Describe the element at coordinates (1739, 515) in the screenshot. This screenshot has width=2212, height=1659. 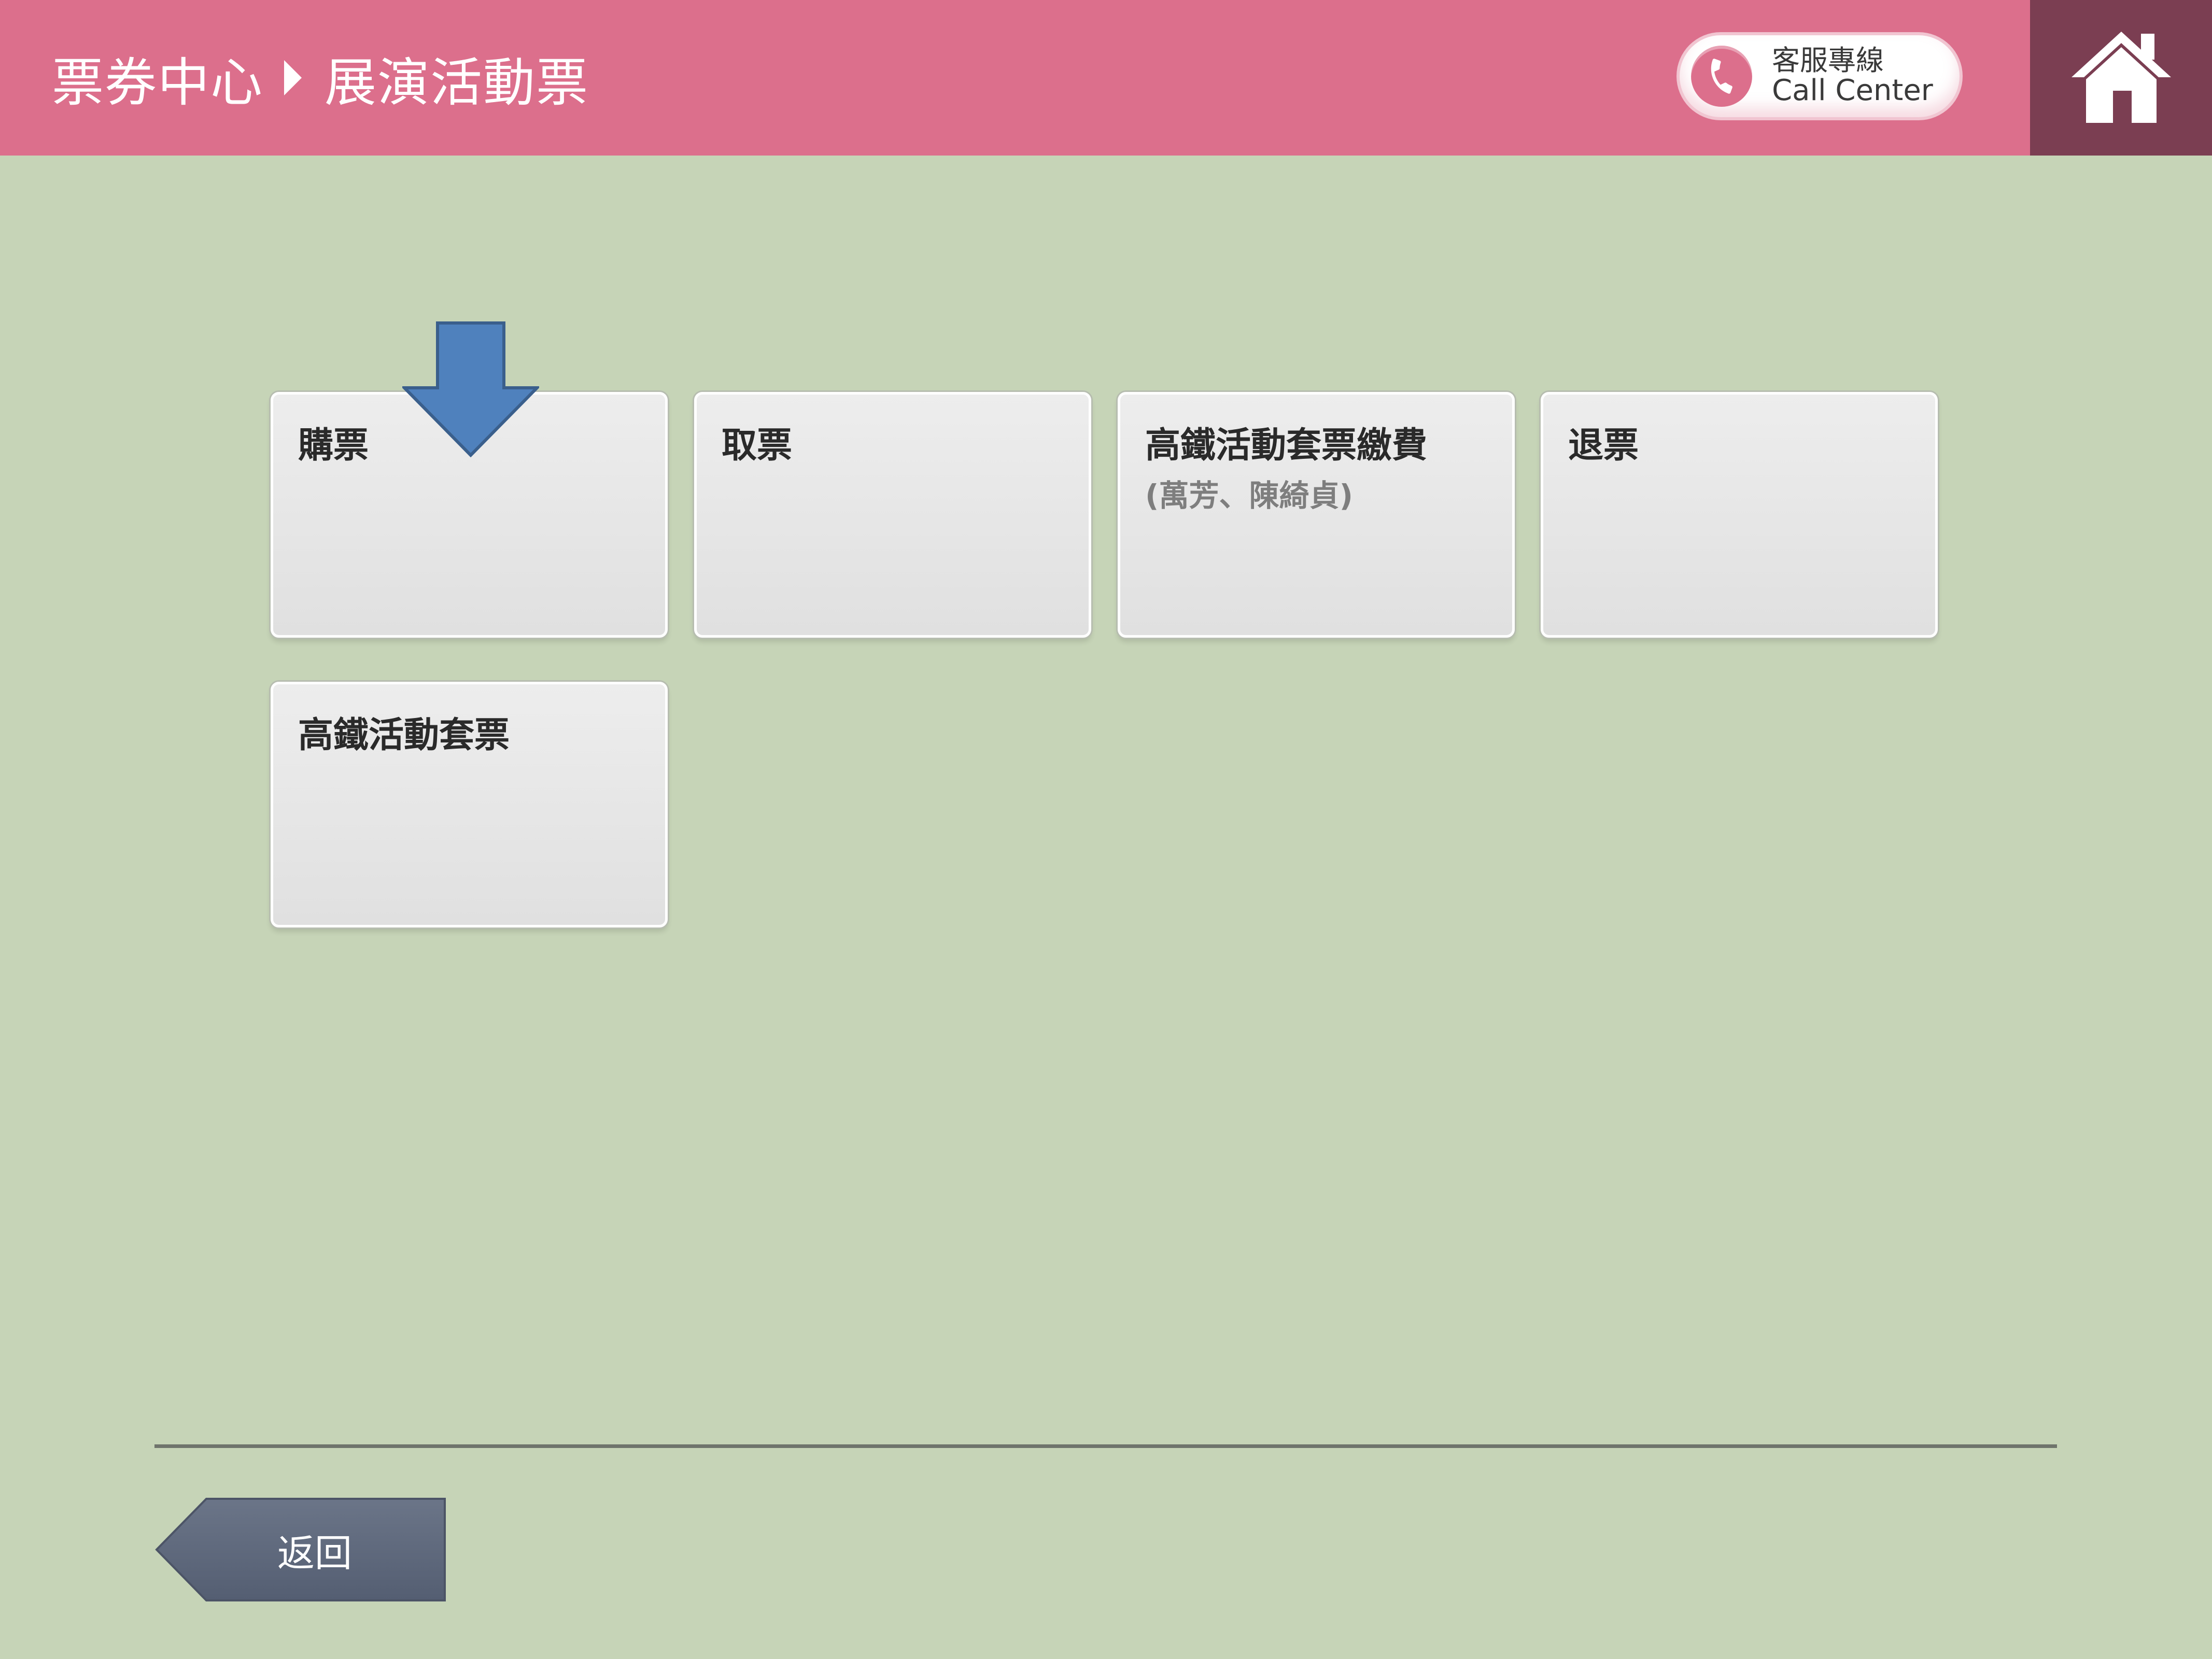
I see `refund-ticket-button: 退票` at that location.